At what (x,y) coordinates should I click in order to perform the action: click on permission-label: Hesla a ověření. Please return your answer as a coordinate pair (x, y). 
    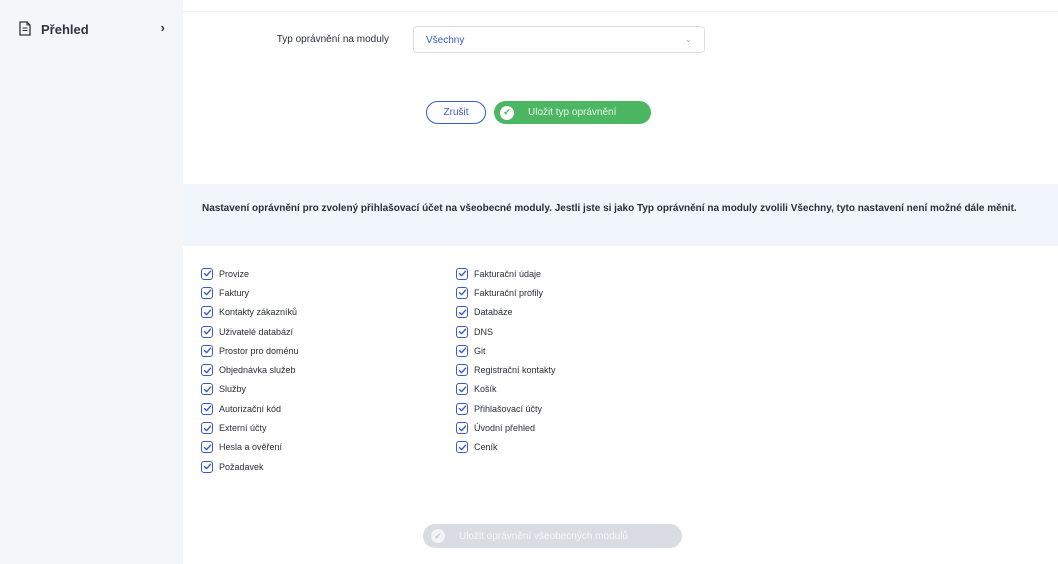
    Looking at the image, I should click on (251, 447).